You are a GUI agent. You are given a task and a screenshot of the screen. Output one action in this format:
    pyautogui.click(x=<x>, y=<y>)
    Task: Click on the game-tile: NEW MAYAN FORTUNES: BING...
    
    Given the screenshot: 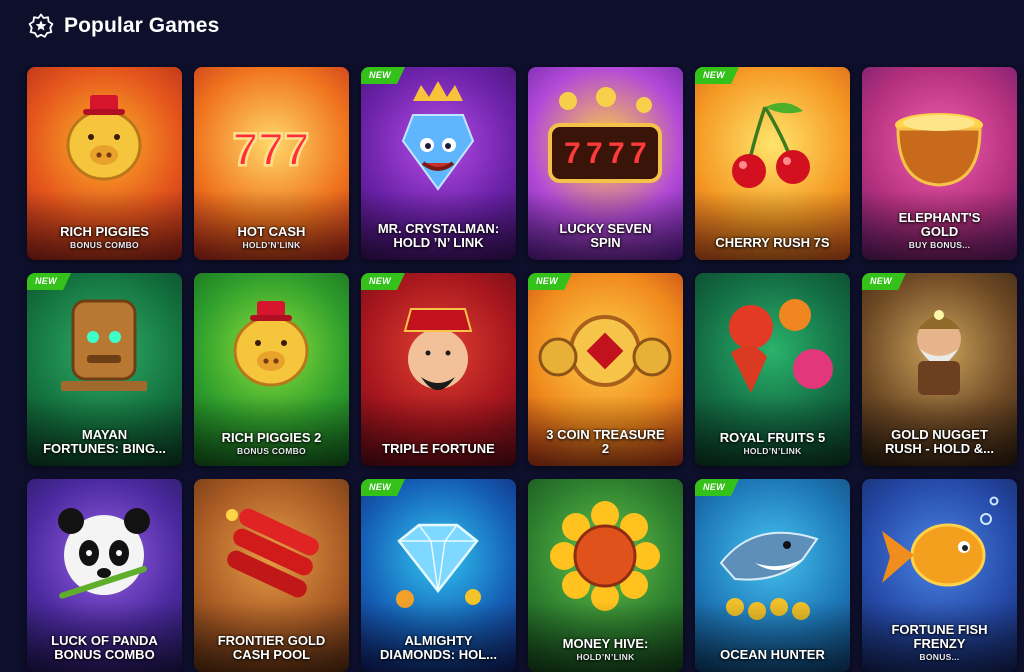 What is the action you would take?
    pyautogui.click(x=104, y=369)
    